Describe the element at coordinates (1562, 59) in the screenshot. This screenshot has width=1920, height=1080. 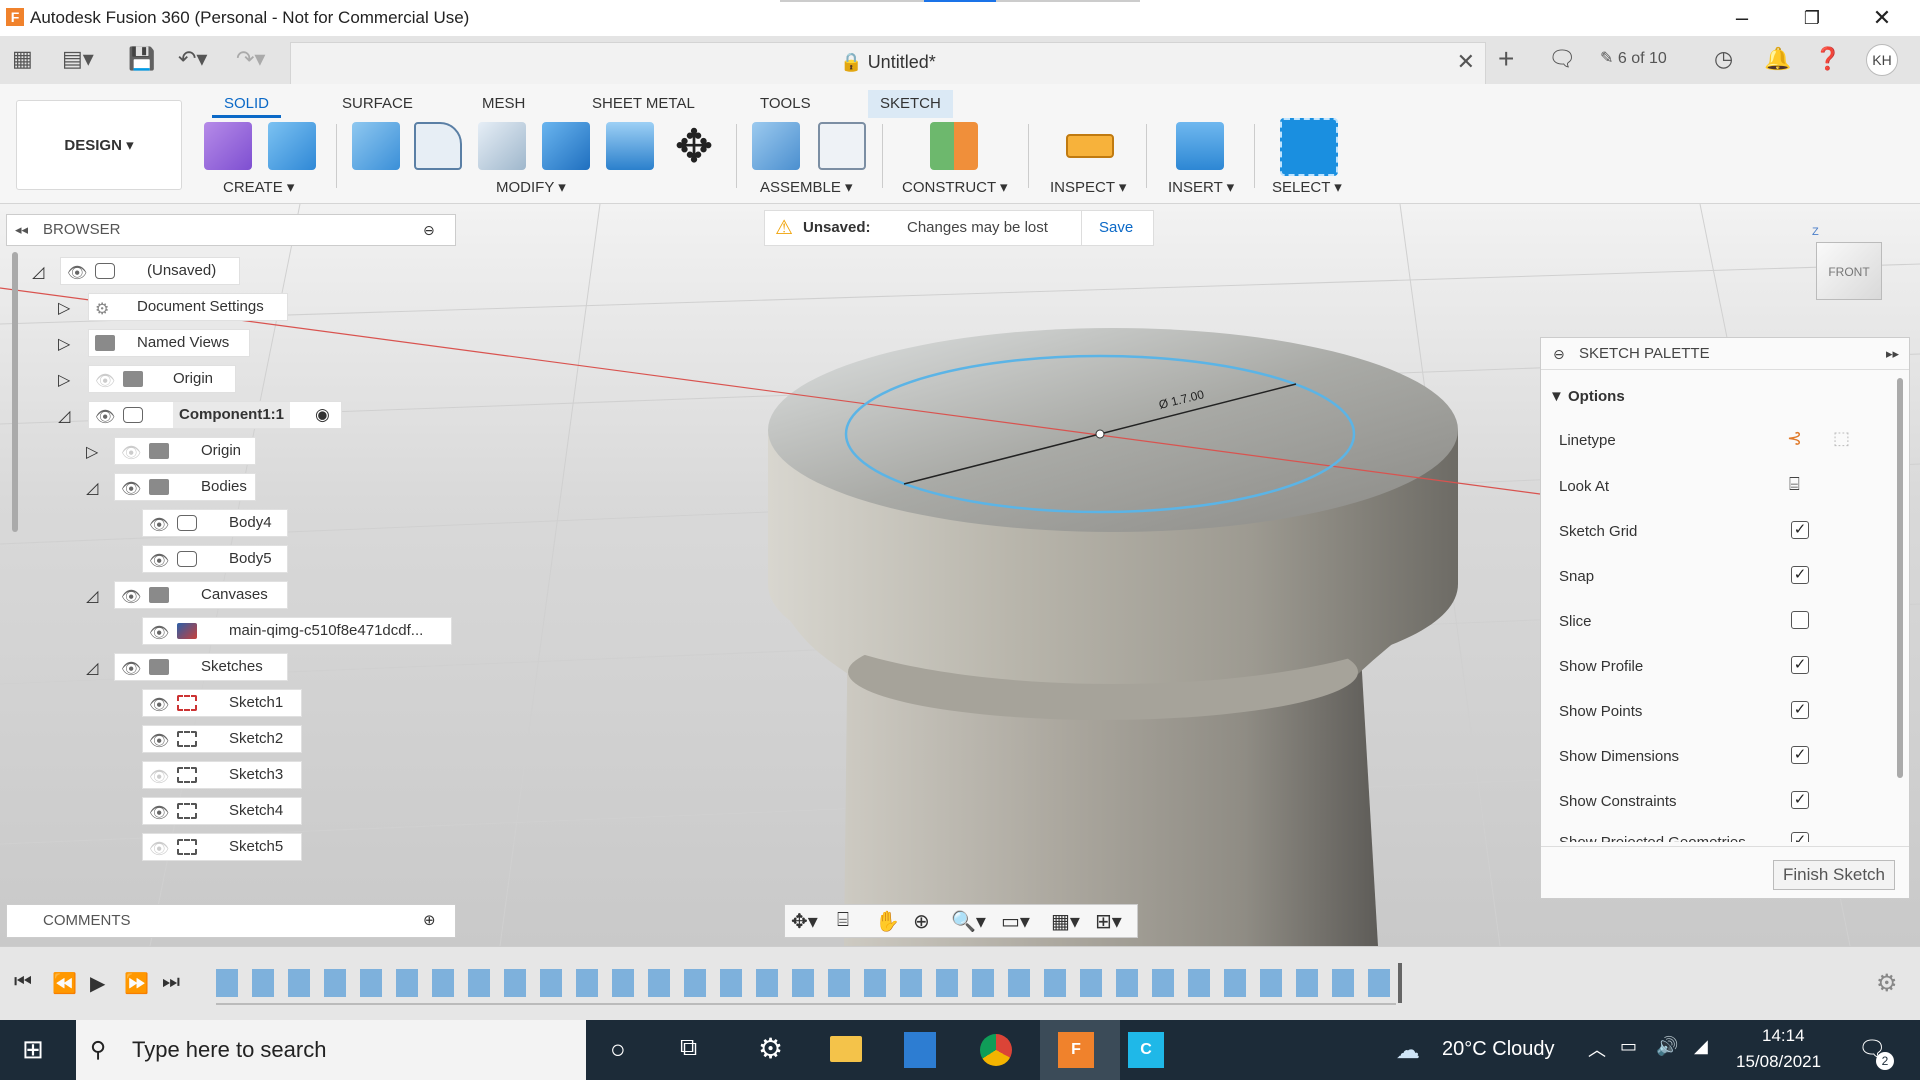
I see `job-status-icon: 🗨` at that location.